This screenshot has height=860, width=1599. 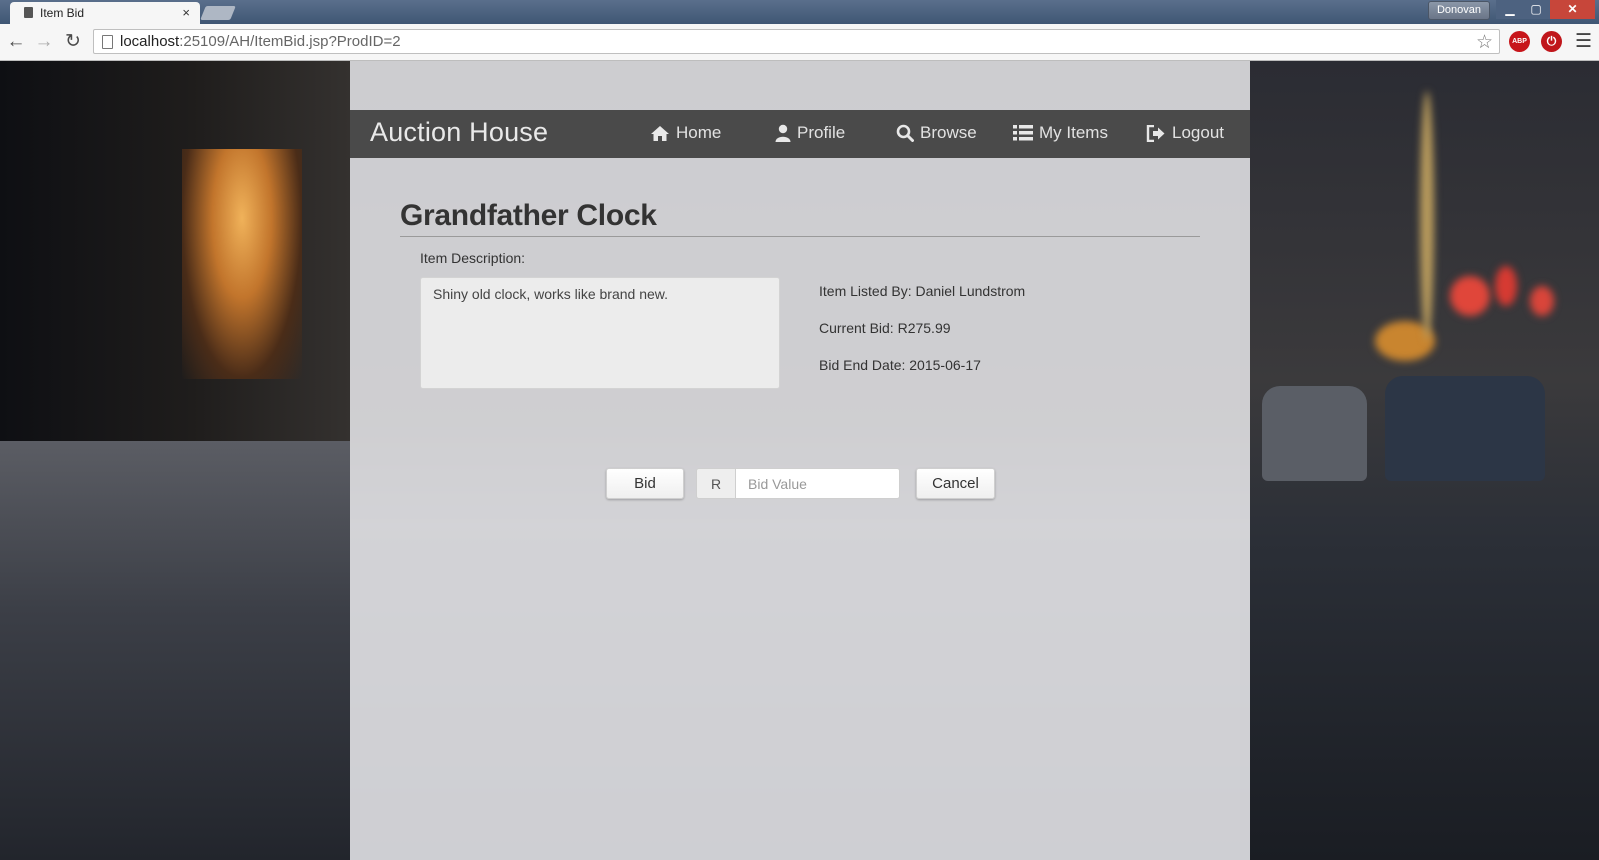 I want to click on nav-my-items-label: My Items, so click(x=1073, y=132).